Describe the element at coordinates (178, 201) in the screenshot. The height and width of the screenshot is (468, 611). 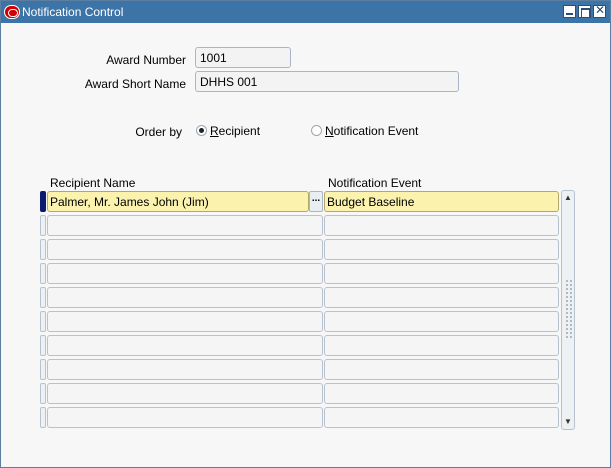
I see `recipient-name-cell: Palmer, Mr. James John (Jim)` at that location.